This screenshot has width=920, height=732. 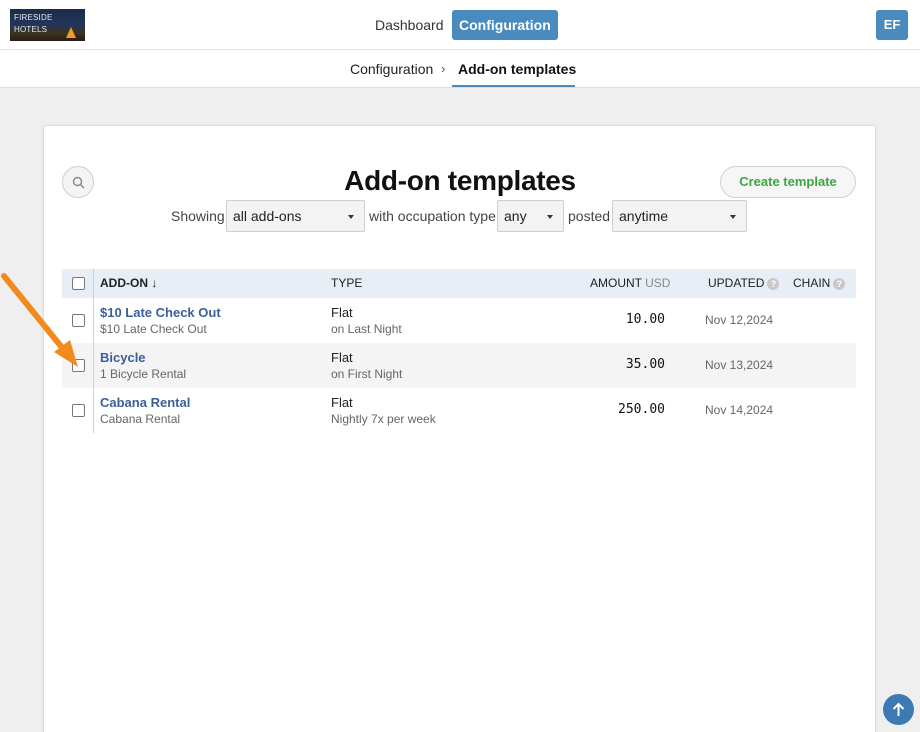 What do you see at coordinates (505, 25) in the screenshot?
I see `nav-configuration: Configuration` at bounding box center [505, 25].